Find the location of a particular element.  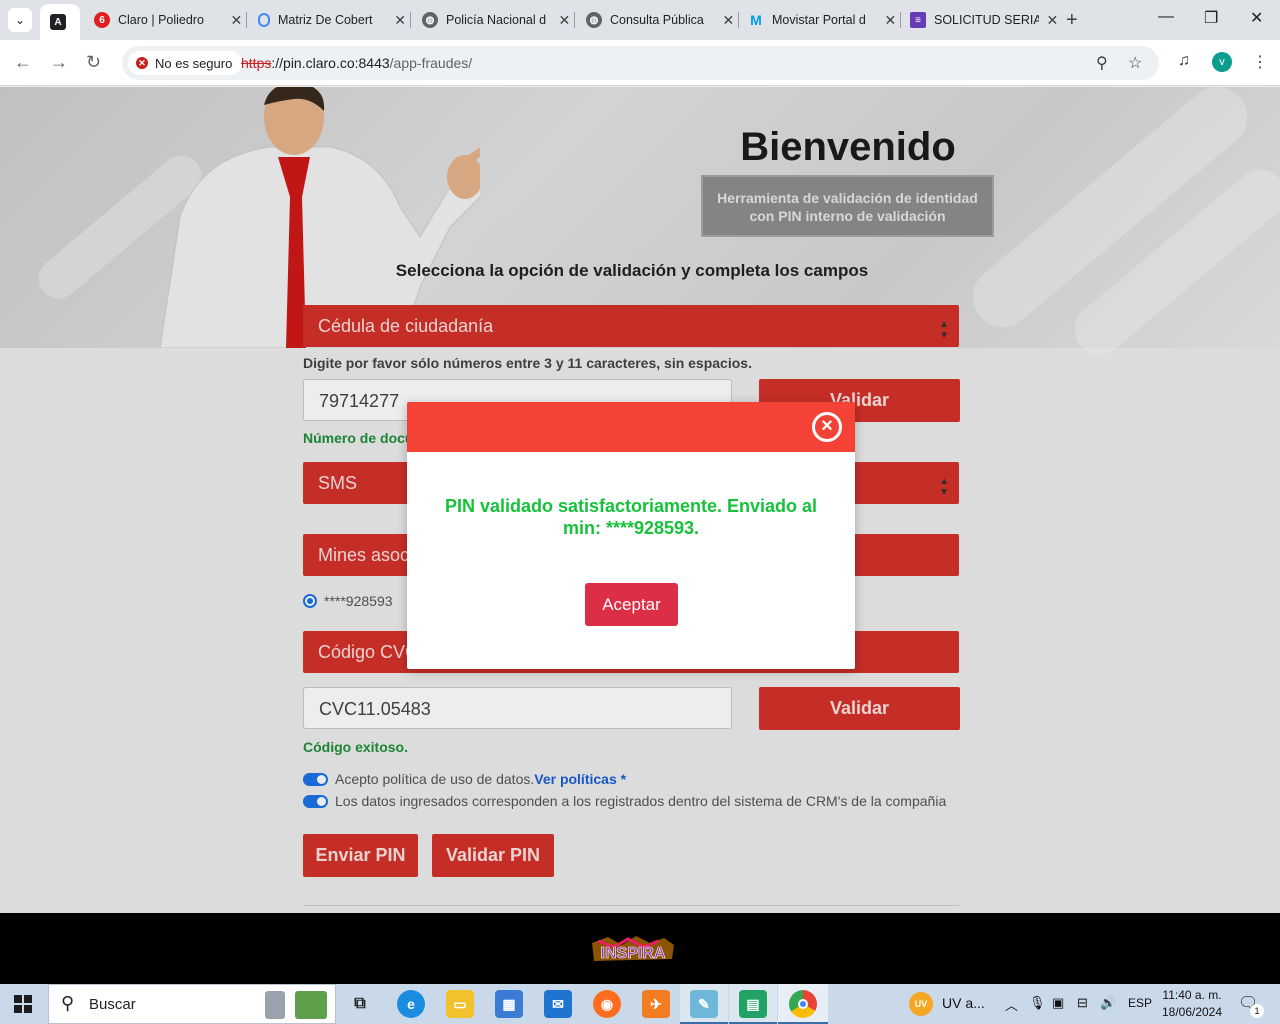

modal-header: × is located at coordinates (631, 427).